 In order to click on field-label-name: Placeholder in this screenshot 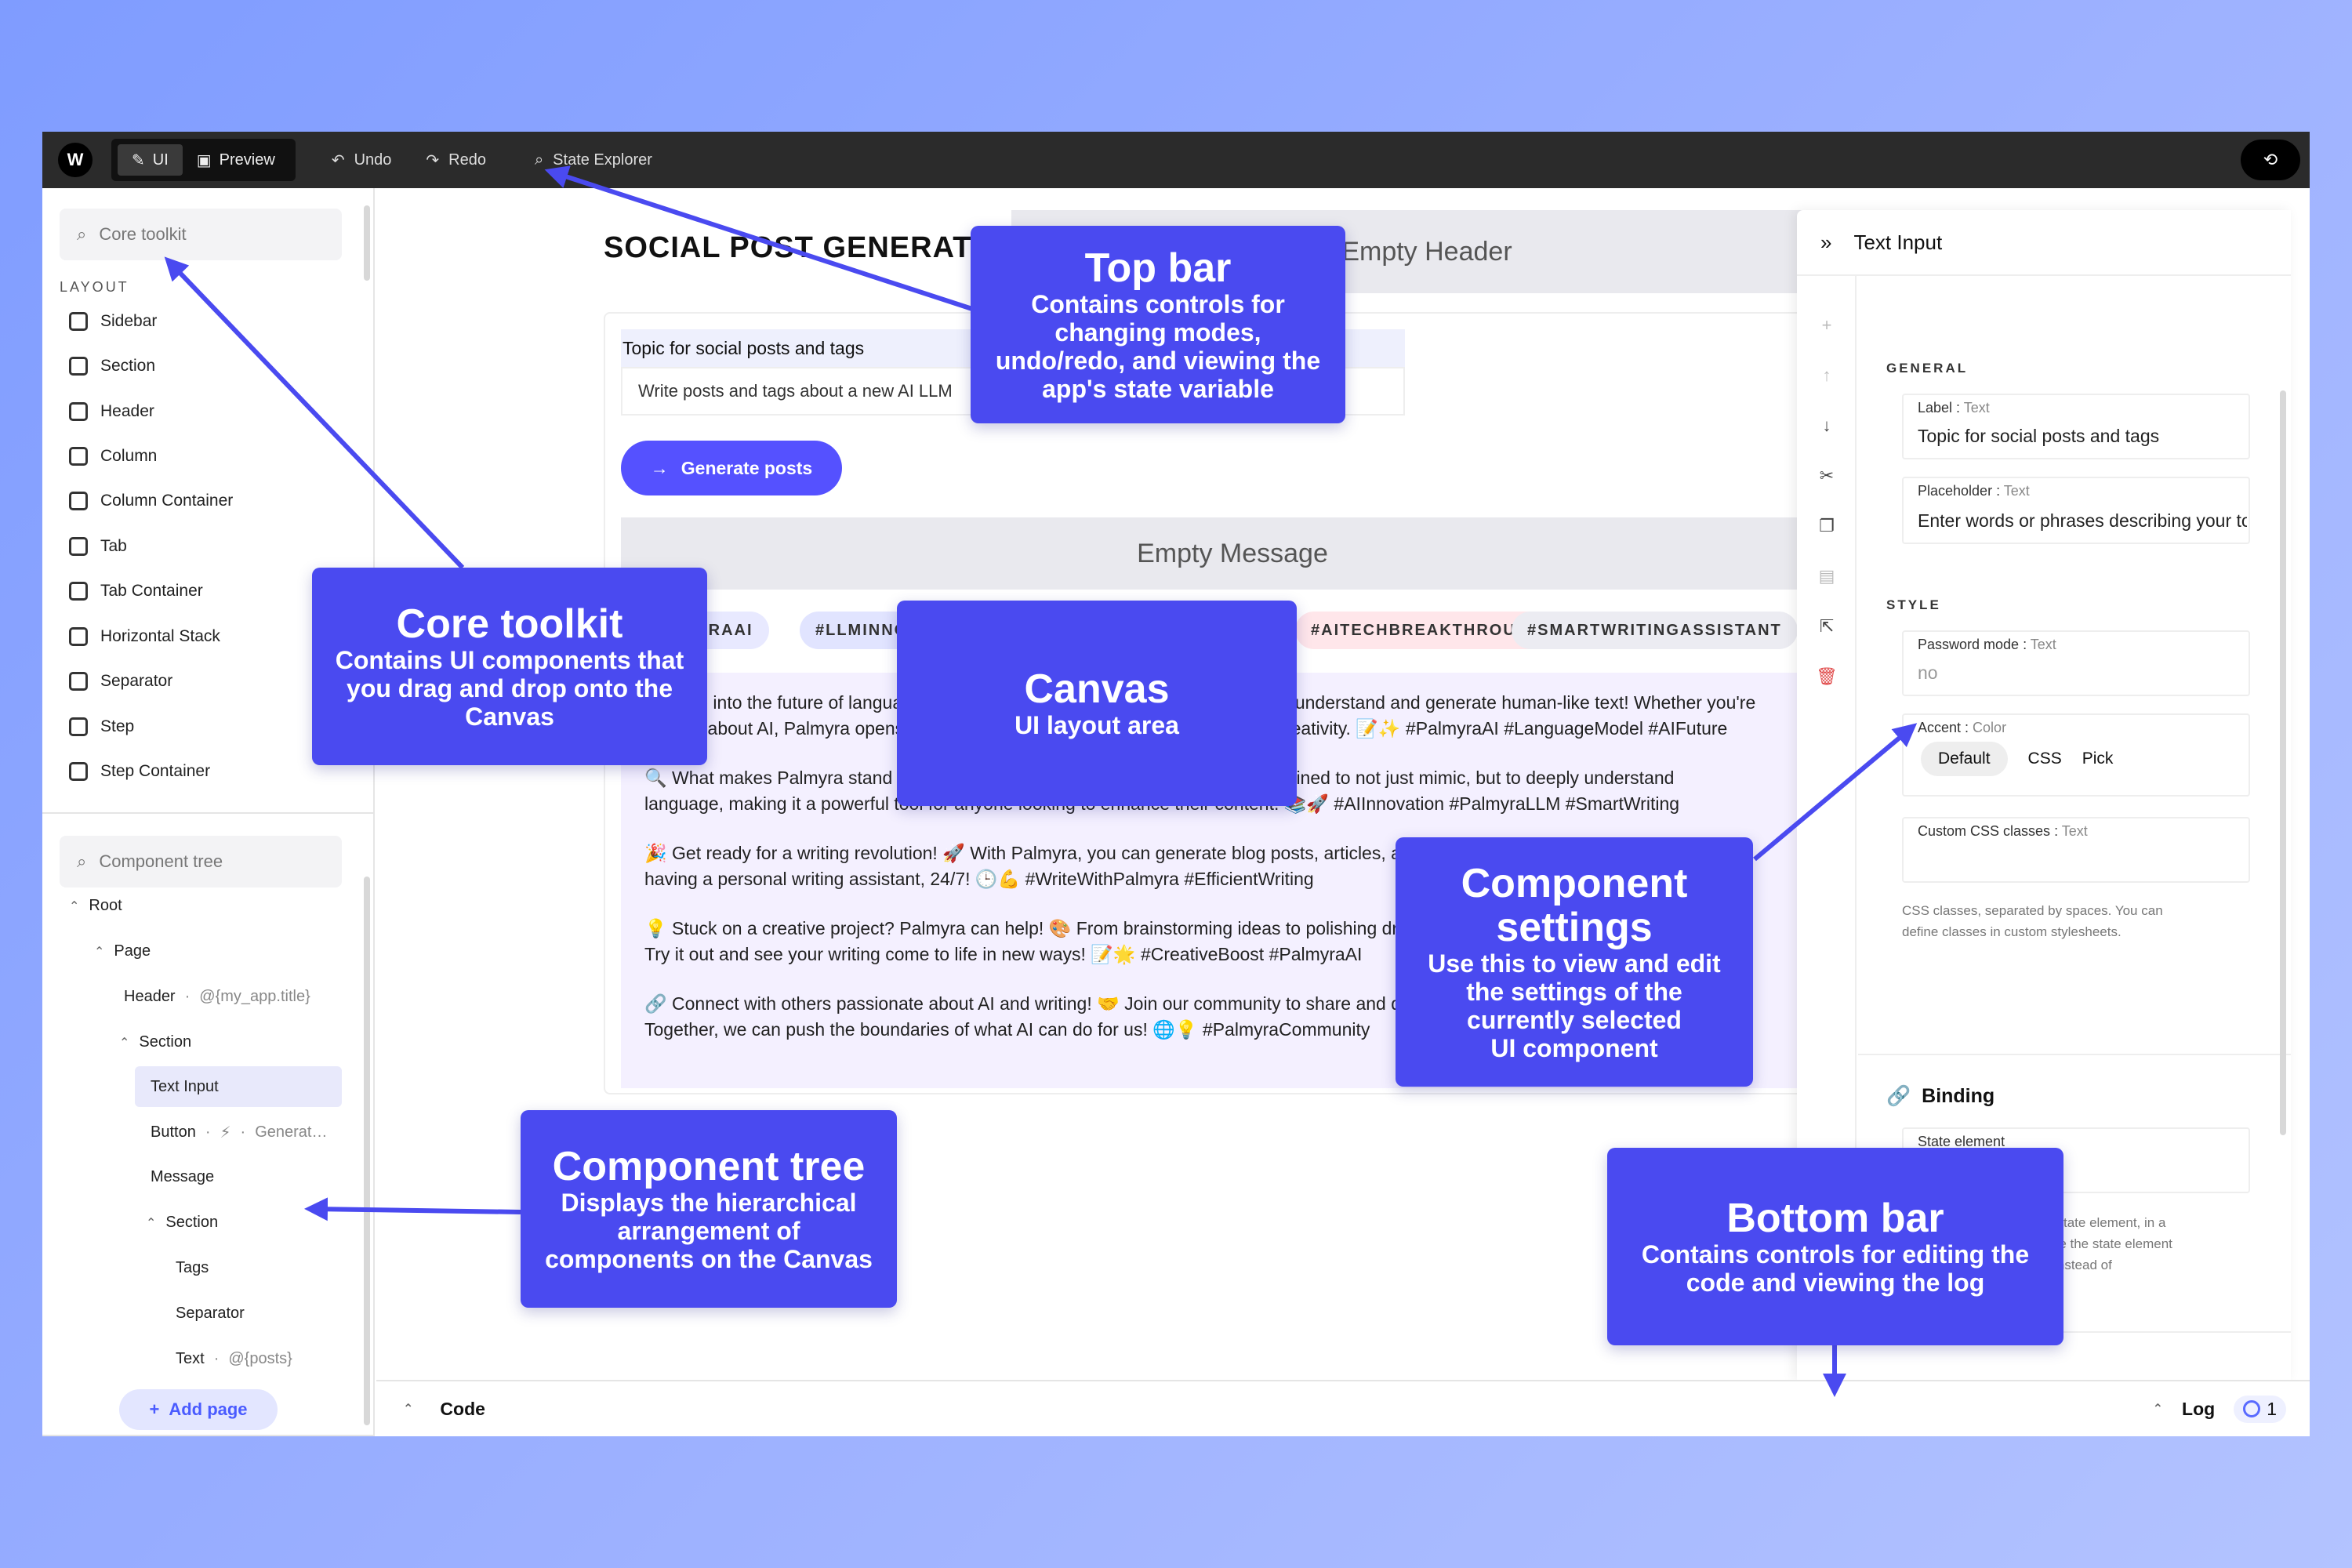, I will do `click(1956, 491)`.